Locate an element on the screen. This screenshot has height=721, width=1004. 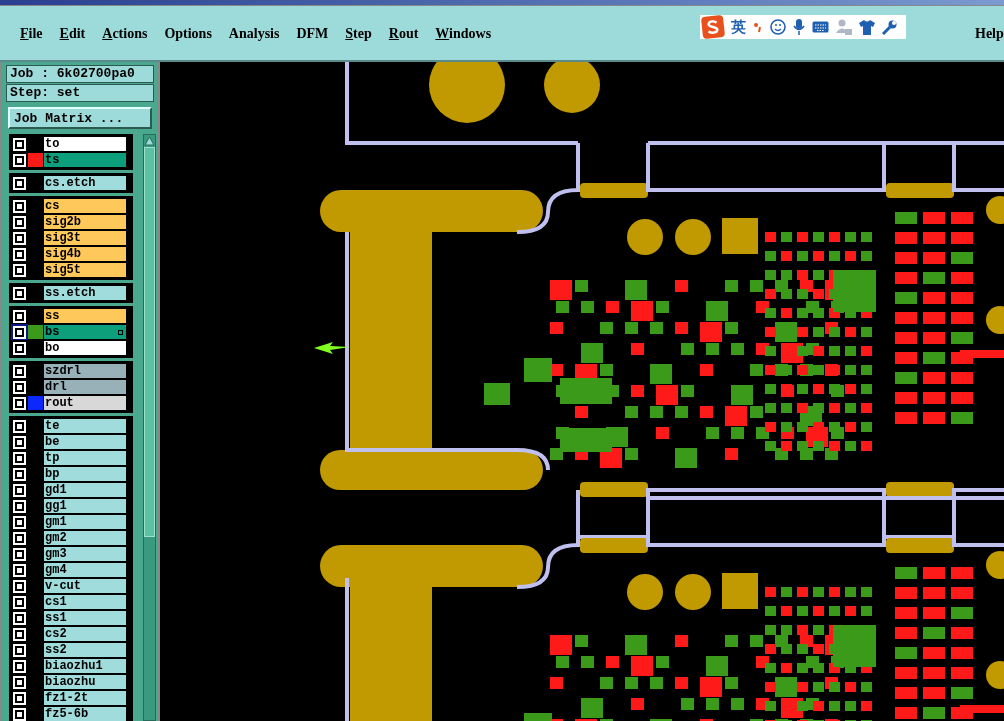
layer-name: ss2 is located at coordinates (85, 650).